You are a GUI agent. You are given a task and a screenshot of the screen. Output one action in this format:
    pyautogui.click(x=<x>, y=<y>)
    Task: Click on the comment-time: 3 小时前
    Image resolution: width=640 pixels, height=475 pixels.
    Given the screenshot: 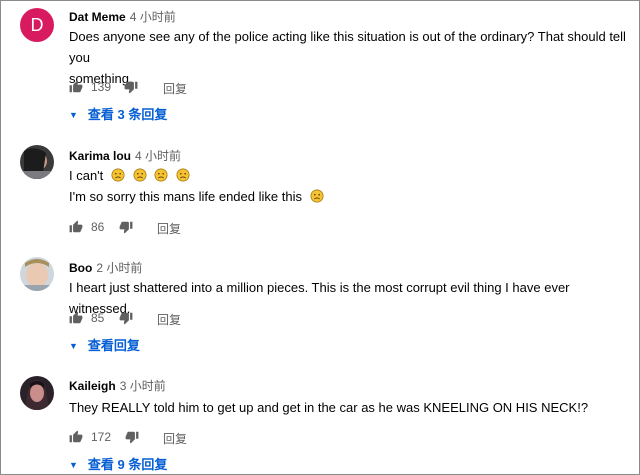 What is the action you would take?
    pyautogui.click(x=143, y=386)
    